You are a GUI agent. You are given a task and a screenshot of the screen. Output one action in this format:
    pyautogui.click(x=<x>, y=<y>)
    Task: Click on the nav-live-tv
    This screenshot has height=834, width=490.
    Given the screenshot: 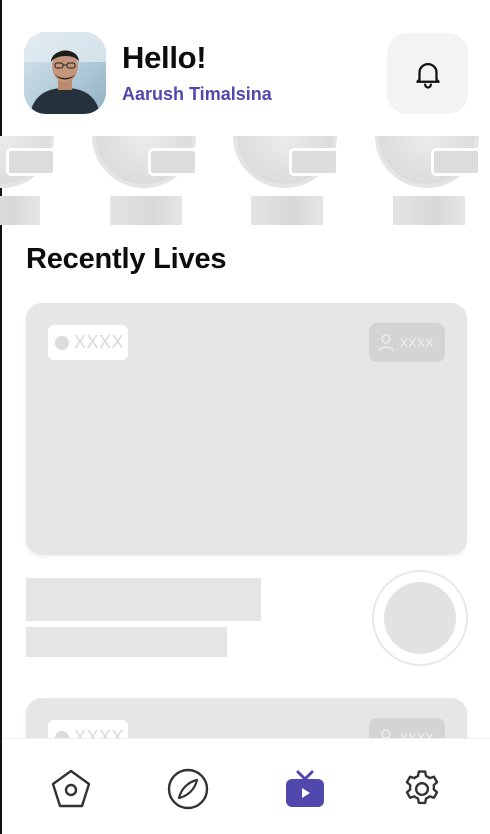 What is the action you would take?
    pyautogui.click(x=305, y=789)
    